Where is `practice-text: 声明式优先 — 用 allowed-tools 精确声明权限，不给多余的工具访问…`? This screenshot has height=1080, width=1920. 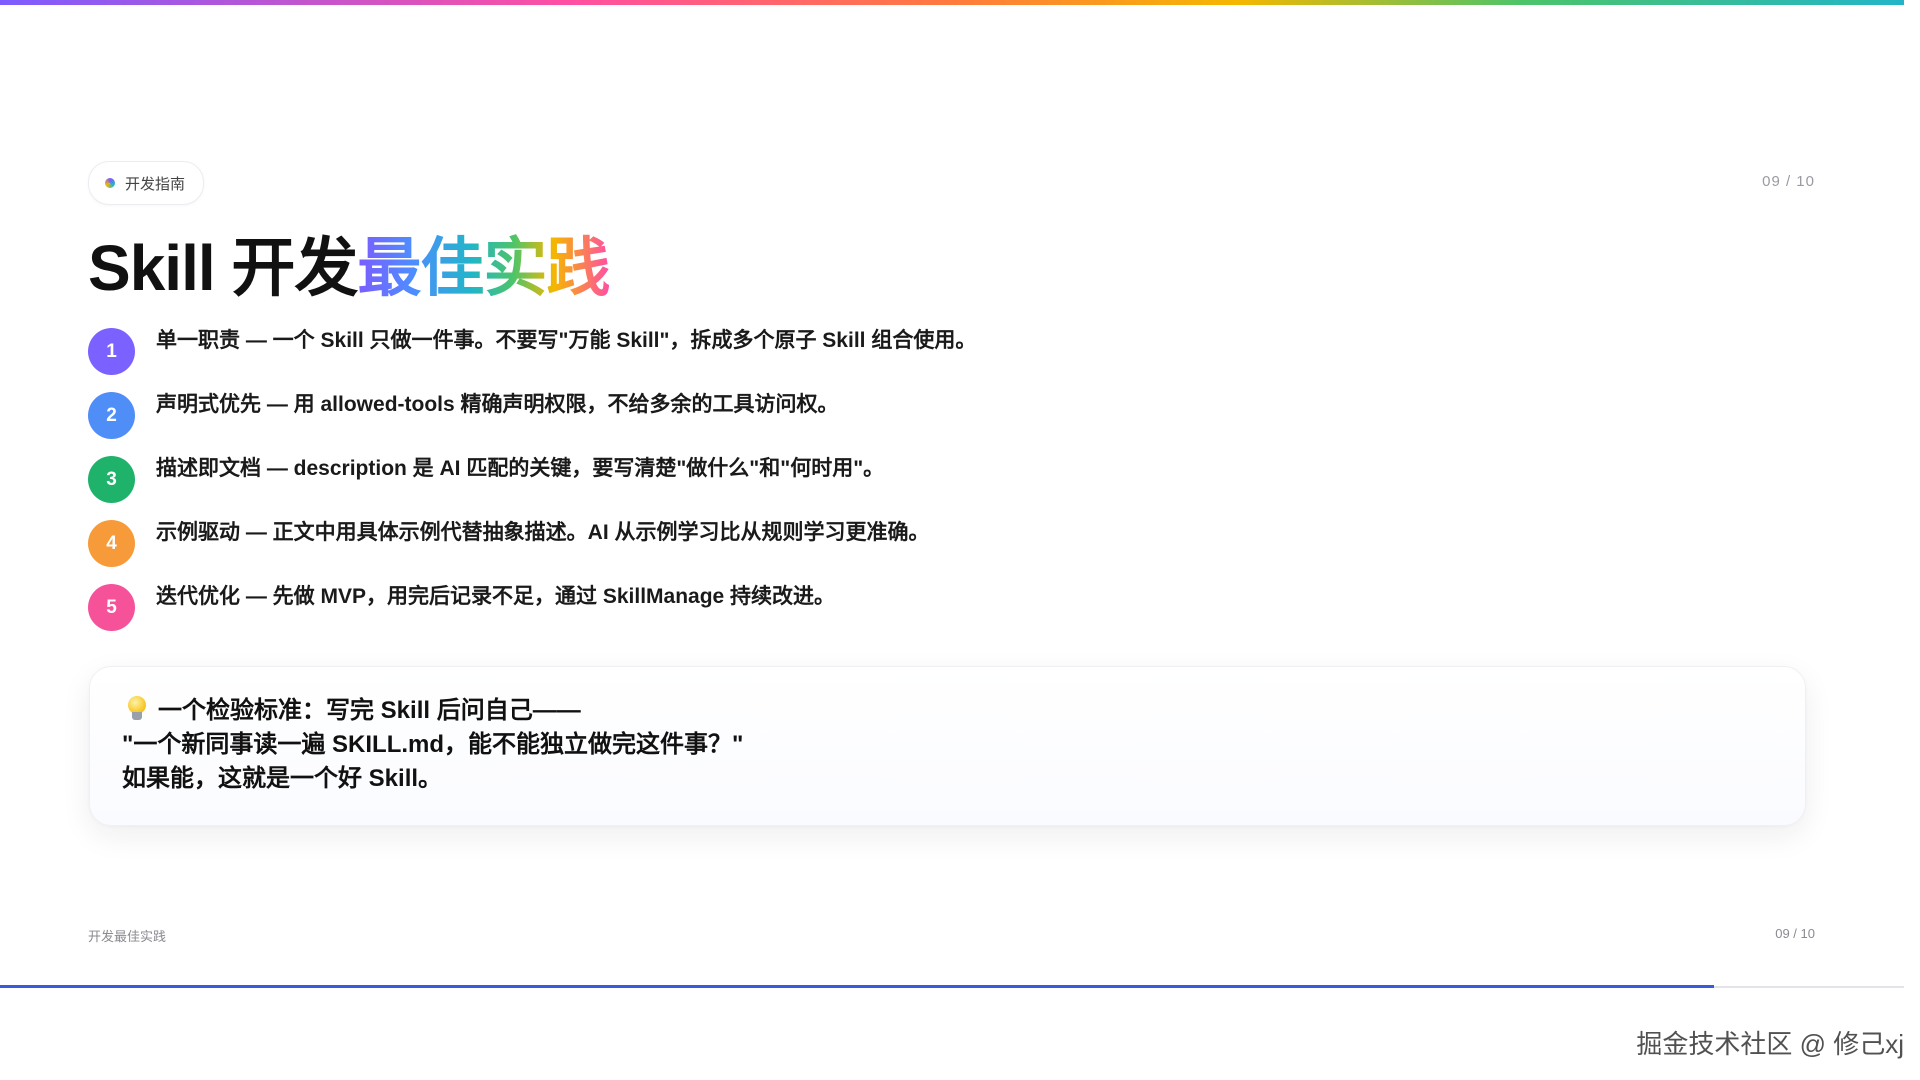
practice-text: 声明式优先 — 用 allowed-tools 精确声明权限，不给多余的工具访问… is located at coordinates (497, 404).